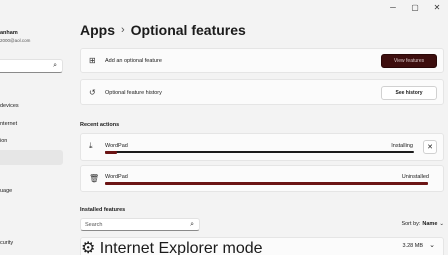 The image size is (448, 255). I want to click on user-email: 2000@aol.com, so click(15, 40).